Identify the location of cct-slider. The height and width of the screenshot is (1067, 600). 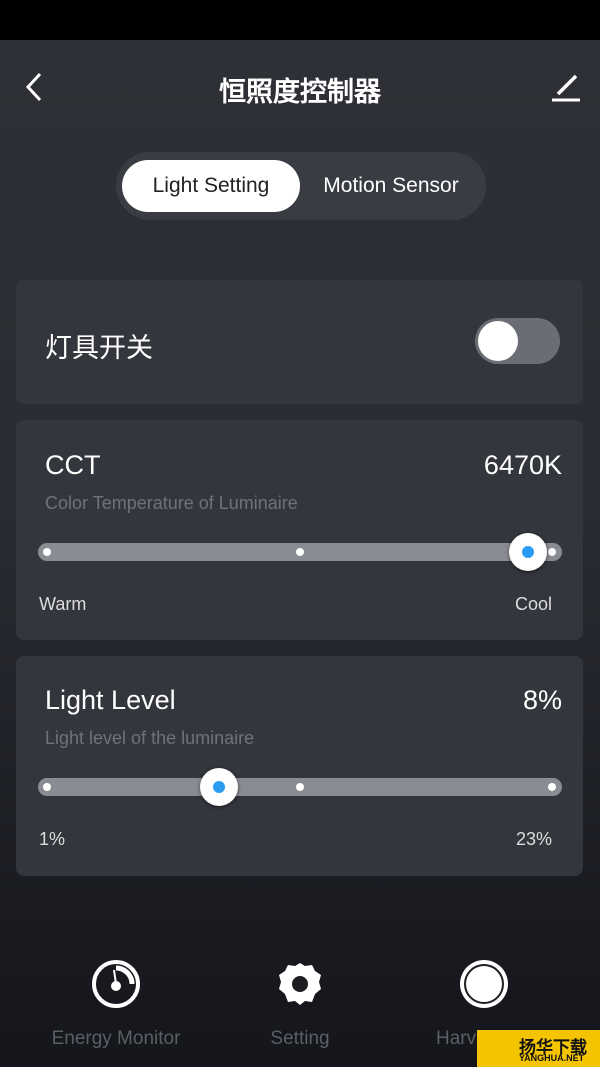
(300, 552).